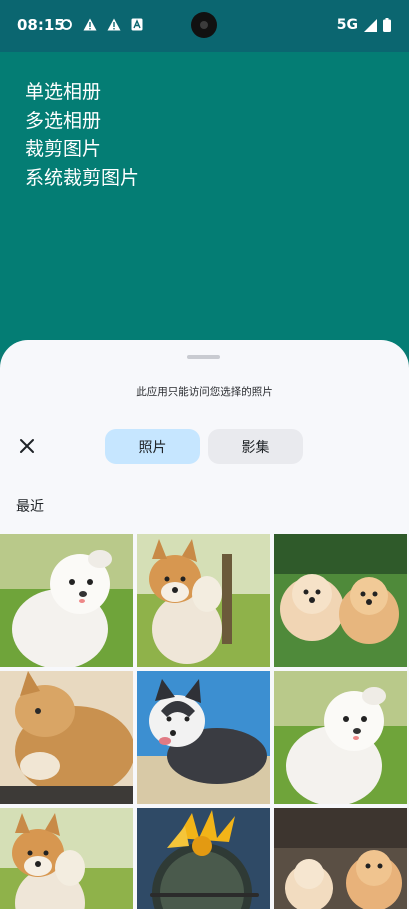 The height and width of the screenshot is (909, 409). I want to click on network-label: 5G, so click(347, 25).